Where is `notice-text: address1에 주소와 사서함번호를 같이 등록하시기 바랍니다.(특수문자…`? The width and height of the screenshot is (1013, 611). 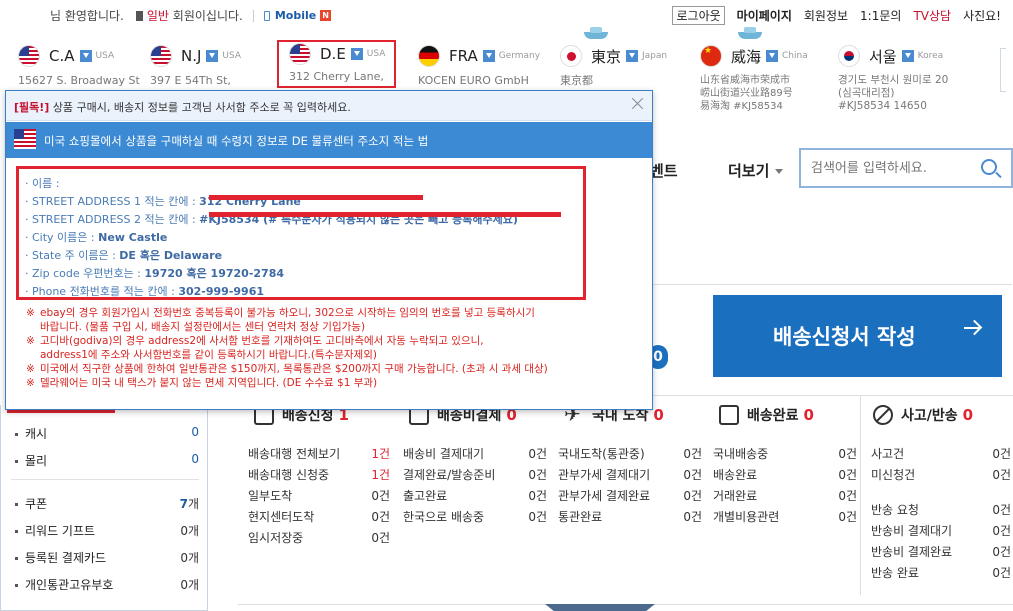 notice-text: address1에 주소와 사서함번호를 같이 등록하시기 바랍니다.(특수문자… is located at coordinates (208, 355).